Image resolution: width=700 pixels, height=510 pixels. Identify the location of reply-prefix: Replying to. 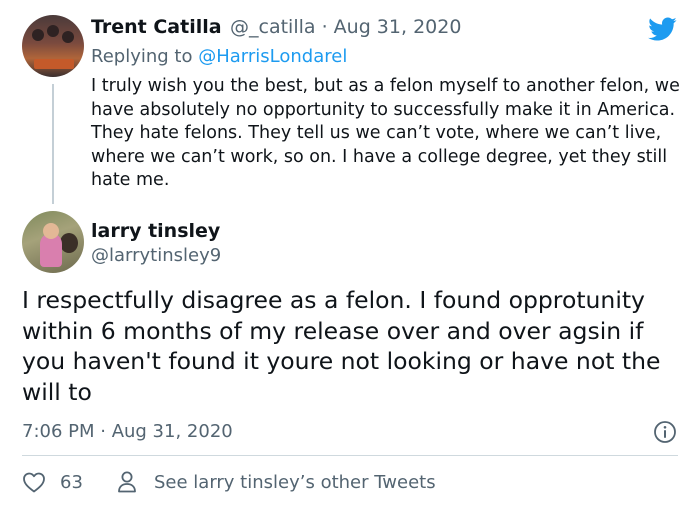
(142, 56).